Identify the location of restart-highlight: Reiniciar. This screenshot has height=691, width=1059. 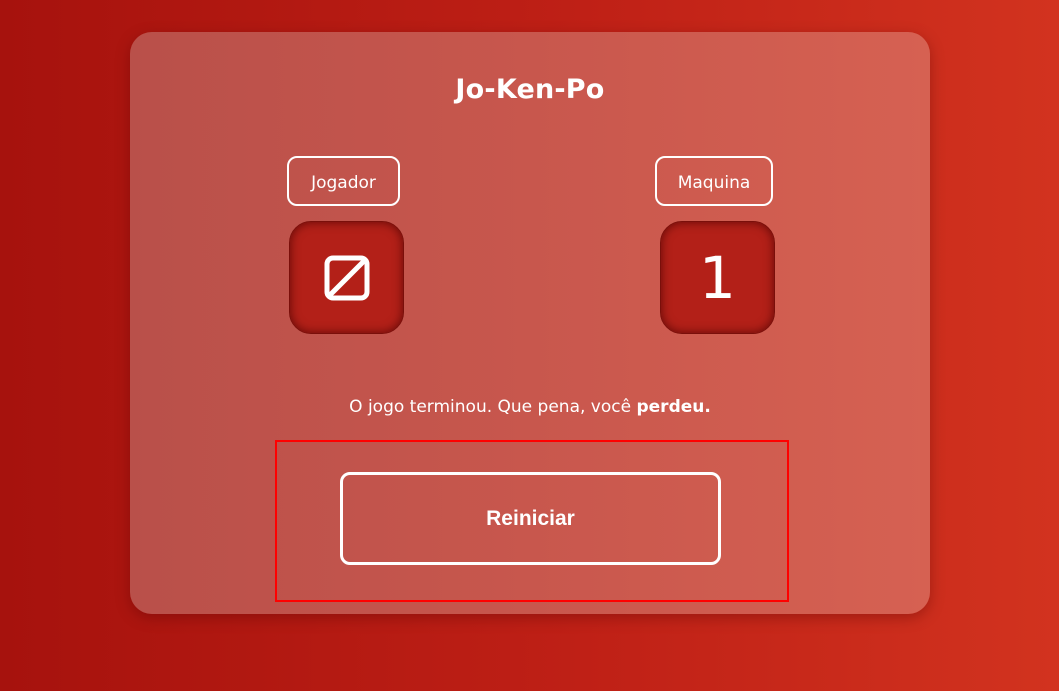
(532, 521).